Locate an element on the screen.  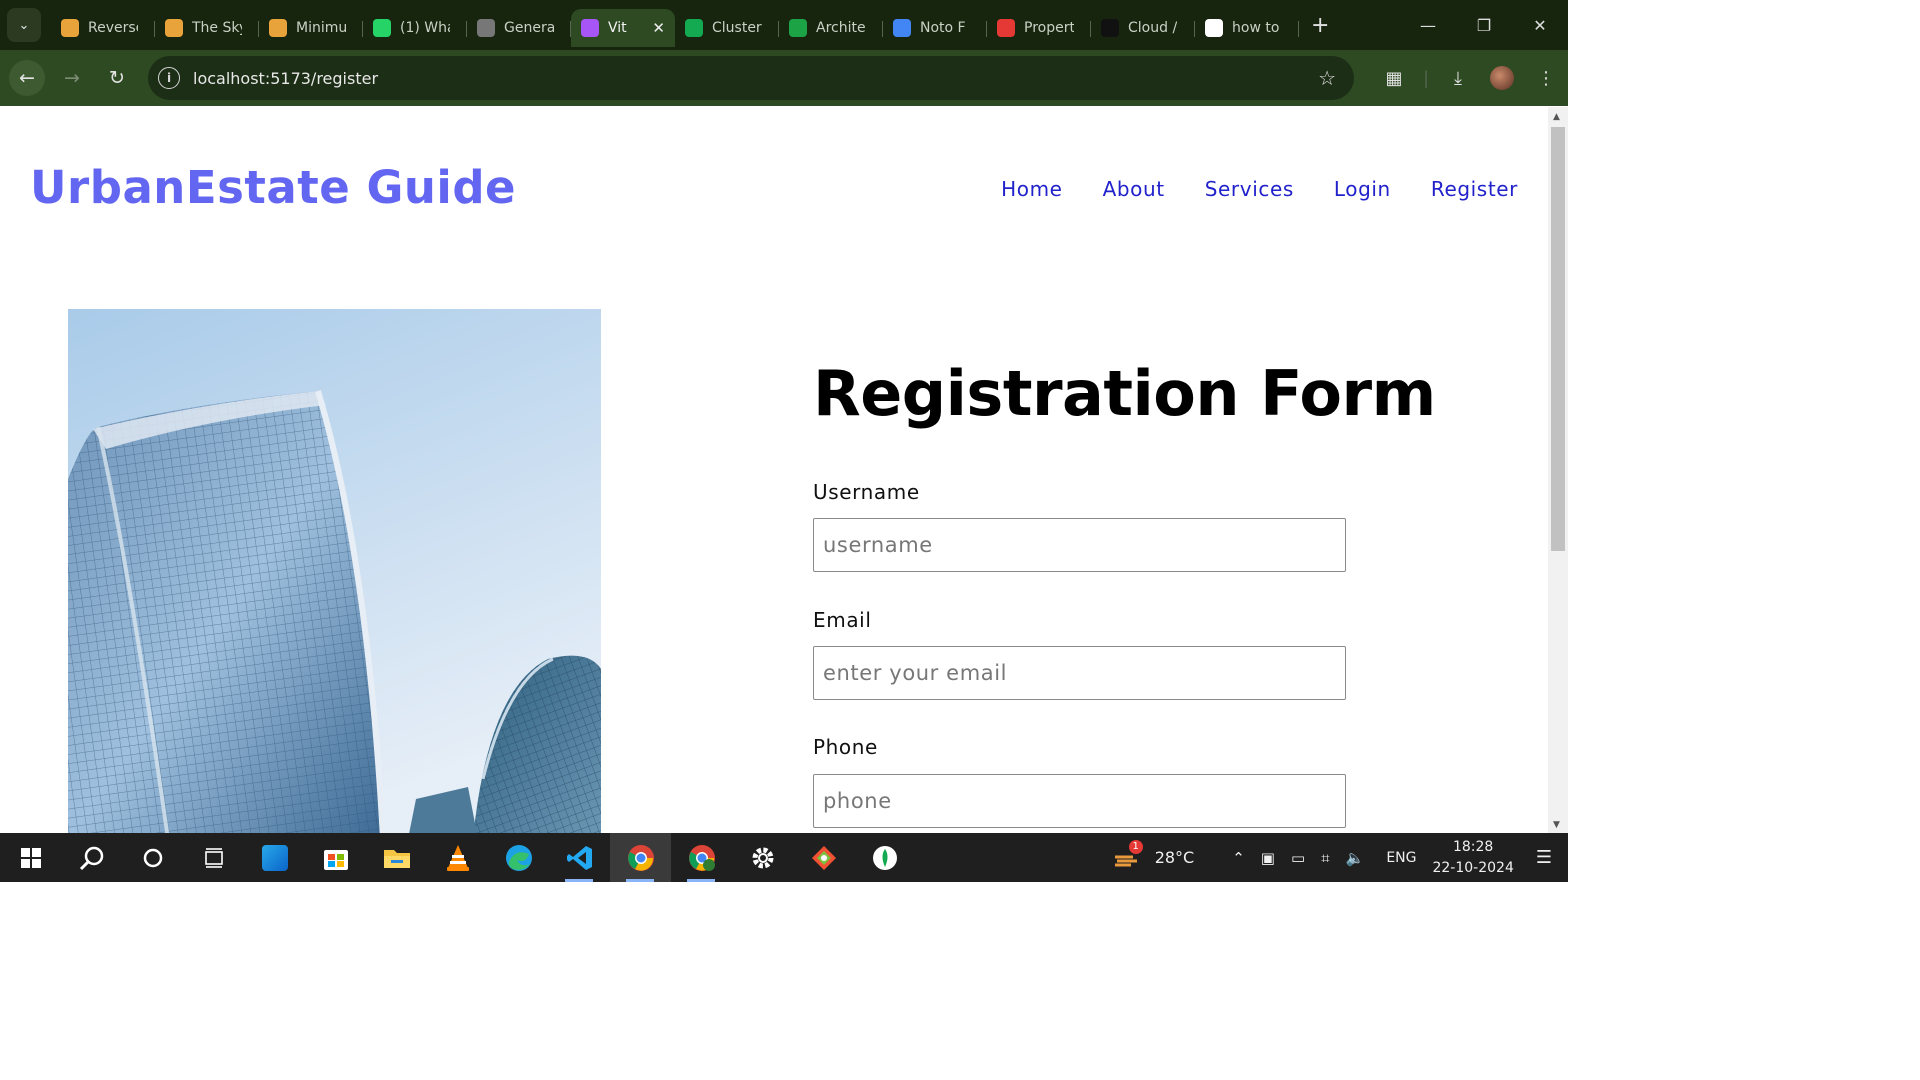
notifications-icon: ☰ is located at coordinates (1544, 857).